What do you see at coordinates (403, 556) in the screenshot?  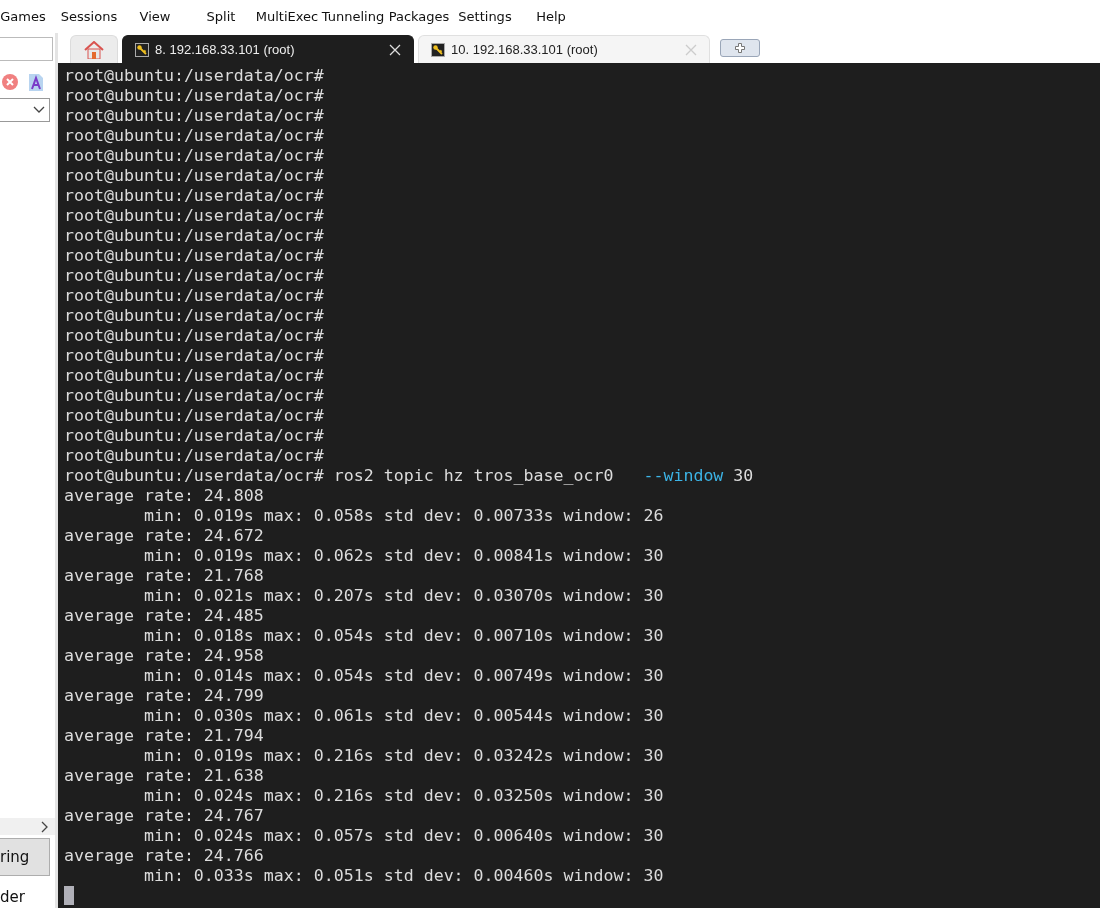 I see `output-line: min: 0.019s max: 0.062s std dev: 0.00841s window: 30` at bounding box center [403, 556].